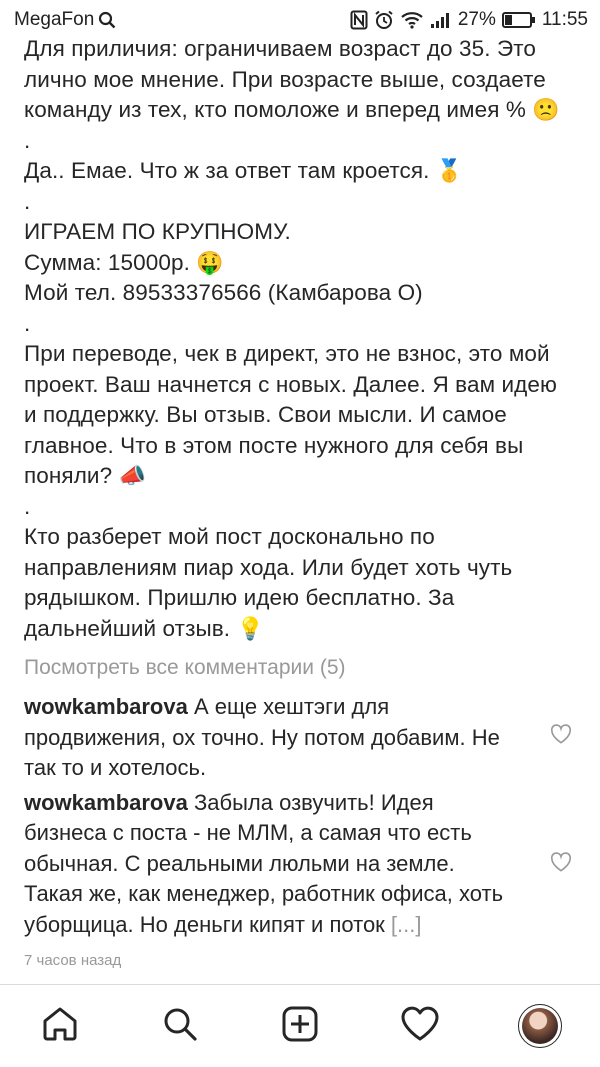  I want to click on medal-emoji: 🥇, so click(449, 170).